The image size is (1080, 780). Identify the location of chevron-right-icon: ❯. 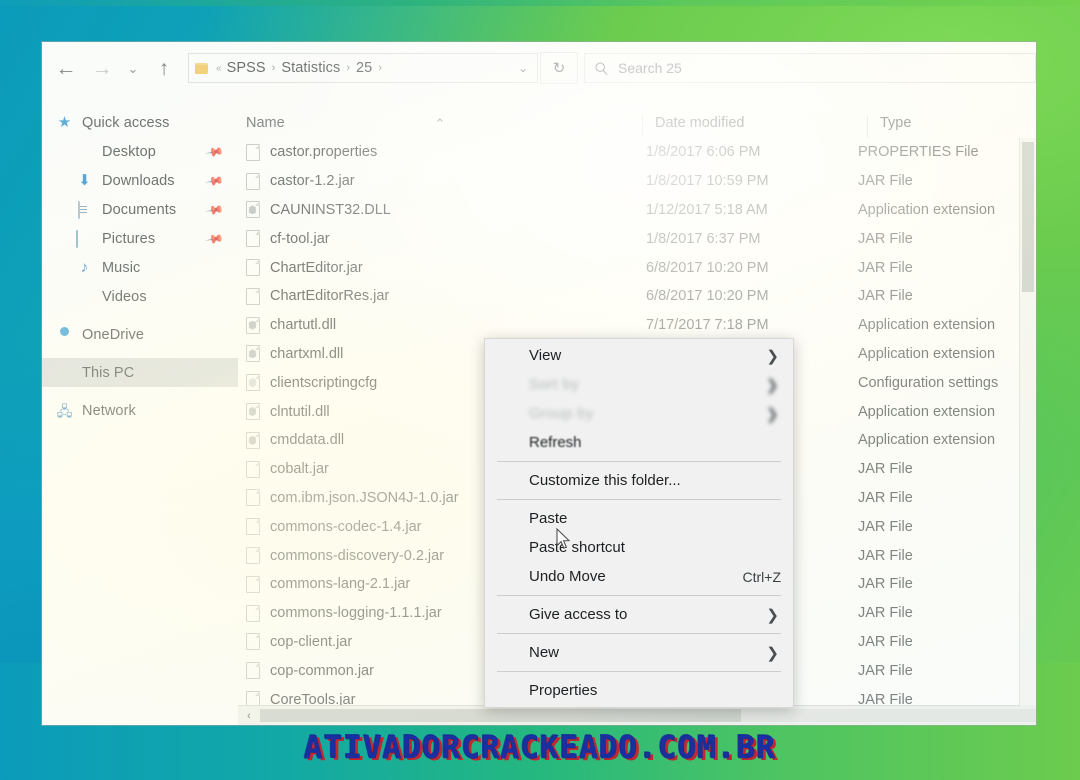
(772, 653).